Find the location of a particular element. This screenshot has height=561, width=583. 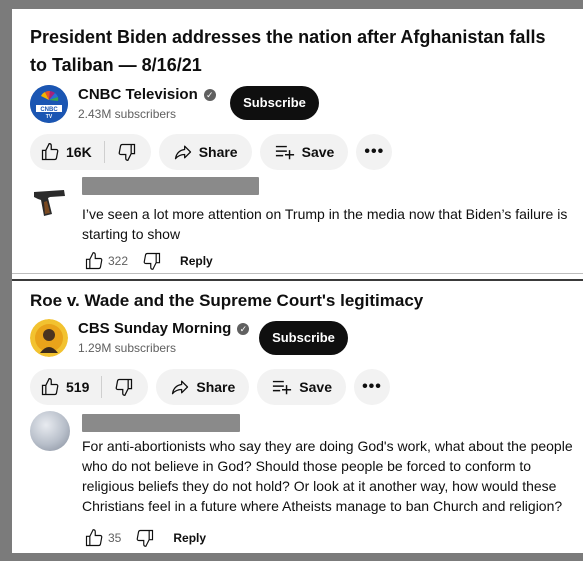

cnbc-logo-icon: CNBC TV is located at coordinates (49, 104).